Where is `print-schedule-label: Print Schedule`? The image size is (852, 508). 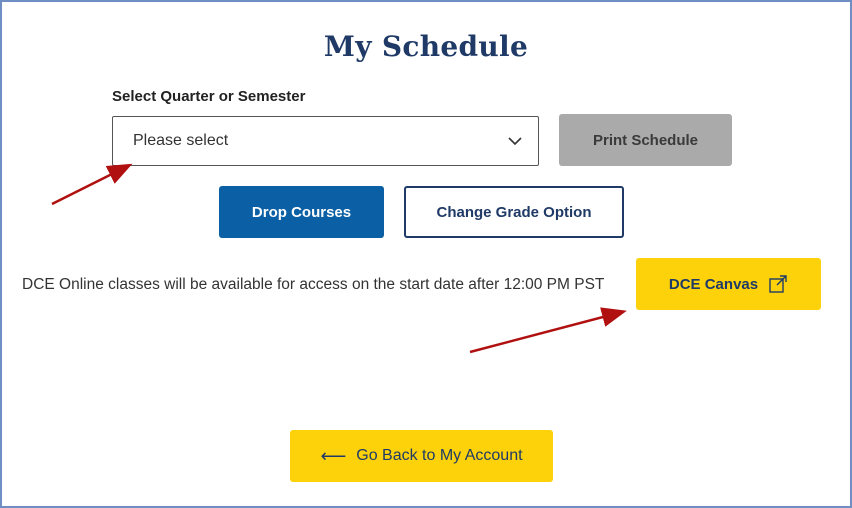
print-schedule-label: Print Schedule is located at coordinates (645, 140).